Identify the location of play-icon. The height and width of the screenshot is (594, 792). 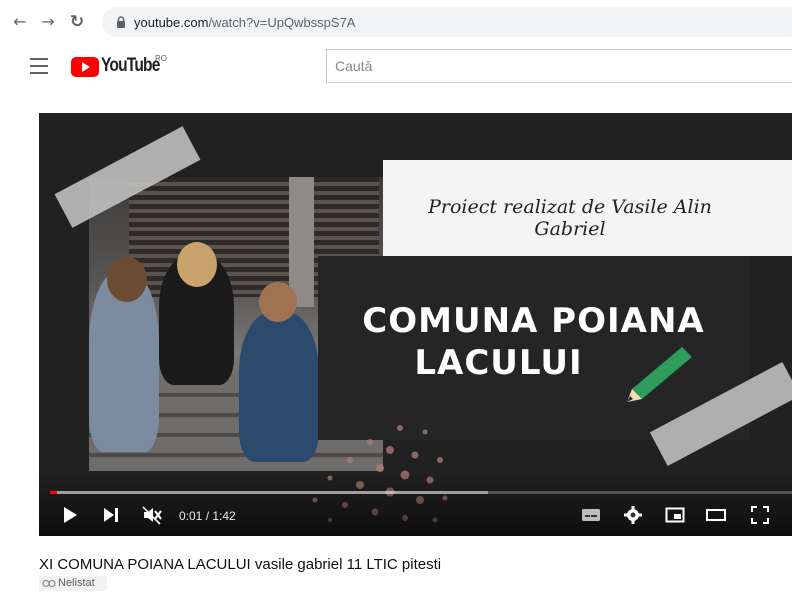
(70, 515).